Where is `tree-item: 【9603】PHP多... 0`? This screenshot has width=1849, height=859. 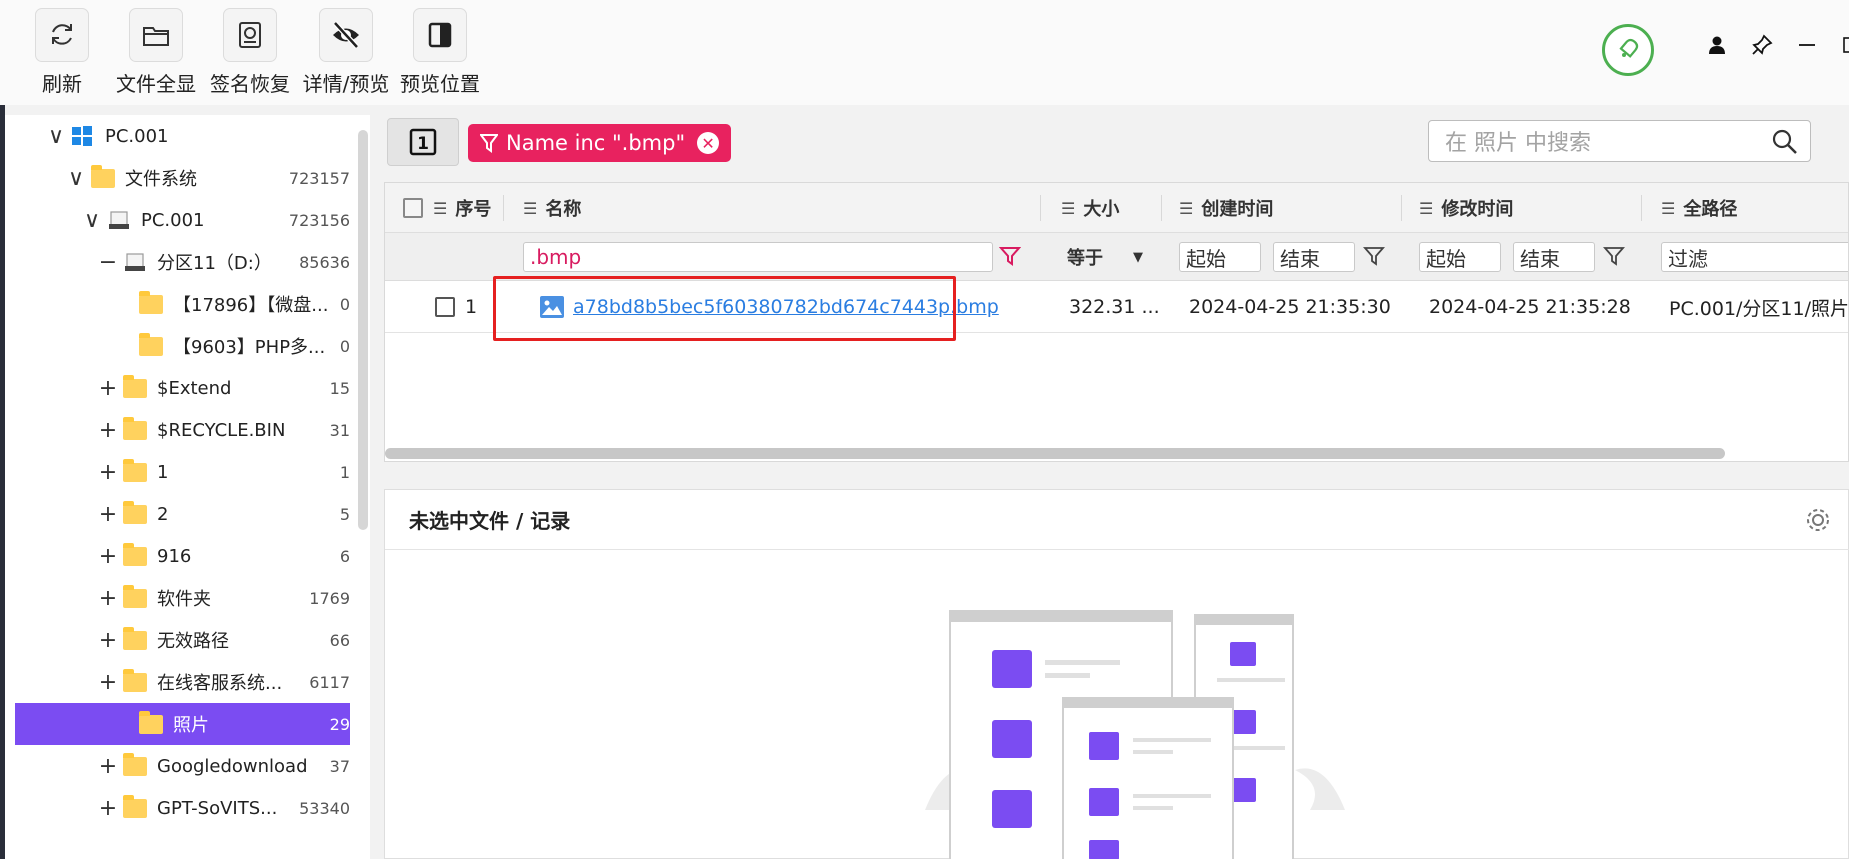 tree-item: 【9603】PHP多... 0 is located at coordinates (182, 346).